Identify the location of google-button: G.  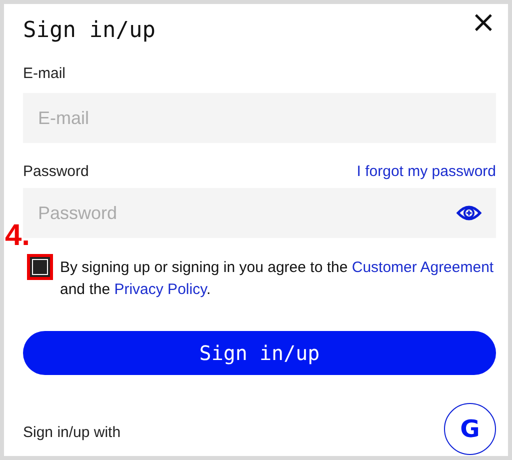
(470, 429).